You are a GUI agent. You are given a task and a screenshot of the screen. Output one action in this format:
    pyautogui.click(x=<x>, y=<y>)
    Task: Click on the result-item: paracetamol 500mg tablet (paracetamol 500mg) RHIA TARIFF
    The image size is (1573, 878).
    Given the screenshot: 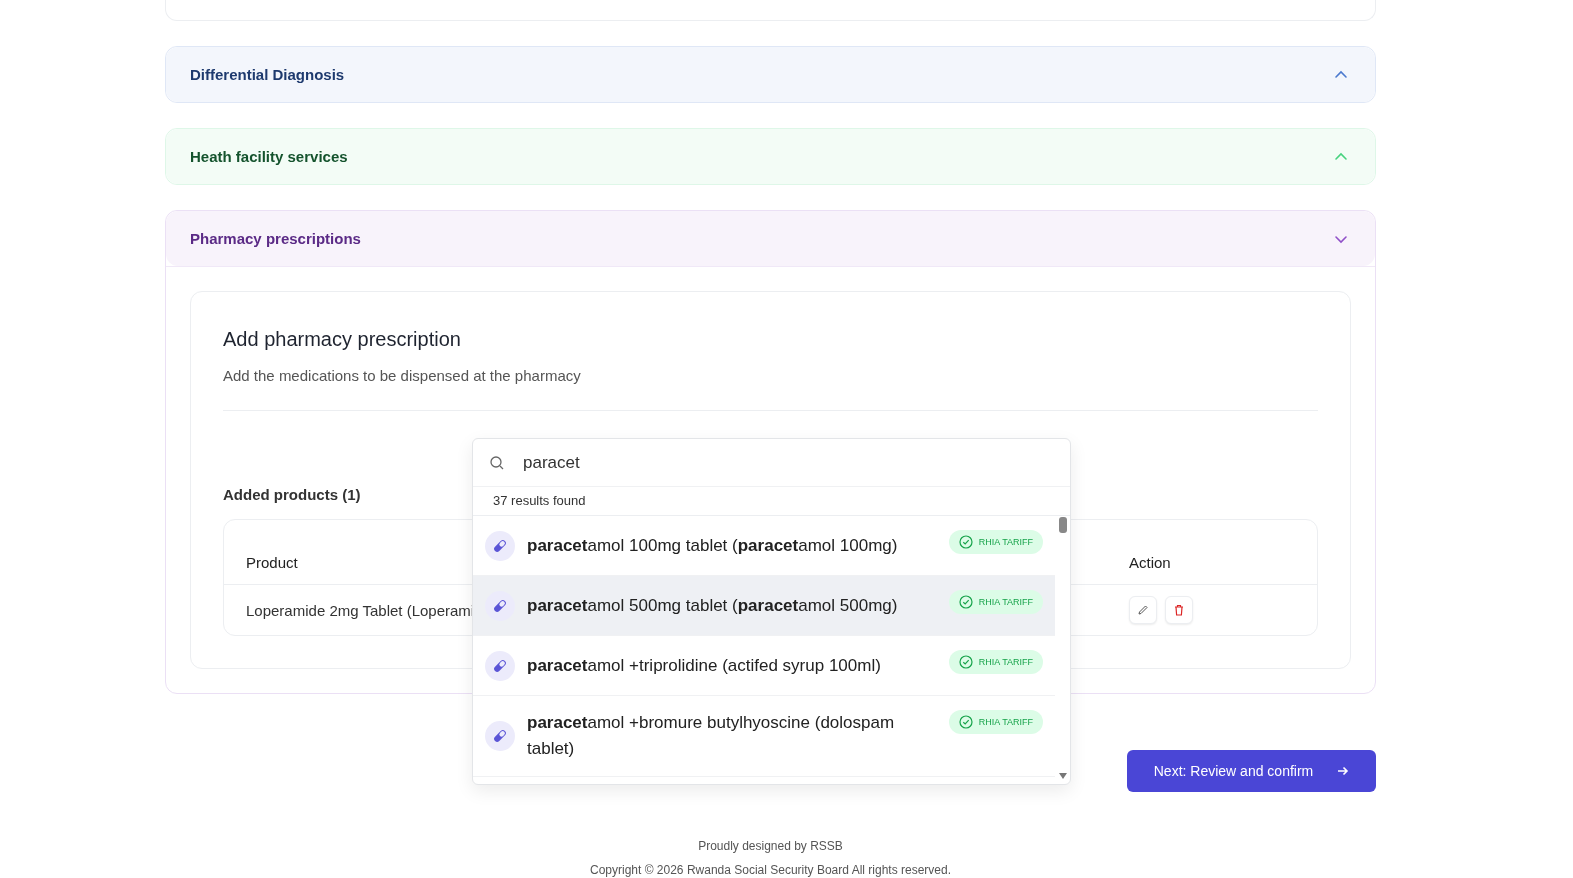 What is the action you would take?
    pyautogui.click(x=764, y=606)
    